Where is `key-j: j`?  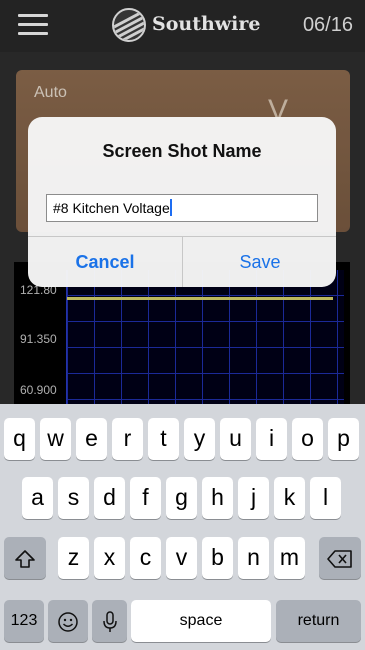
key-j: j is located at coordinates (253, 498).